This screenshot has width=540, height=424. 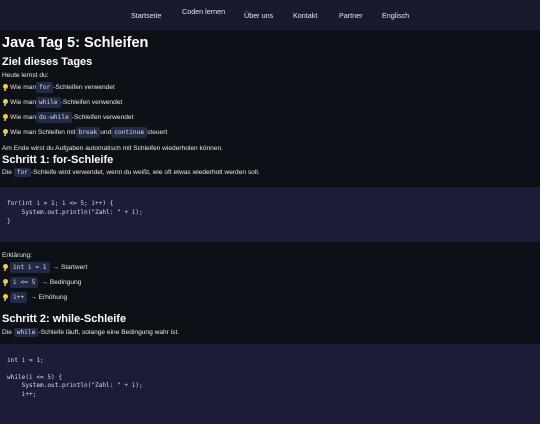 What do you see at coordinates (58, 160) in the screenshot?
I see `step1-heading: Schritt 1: for-Schleife` at bounding box center [58, 160].